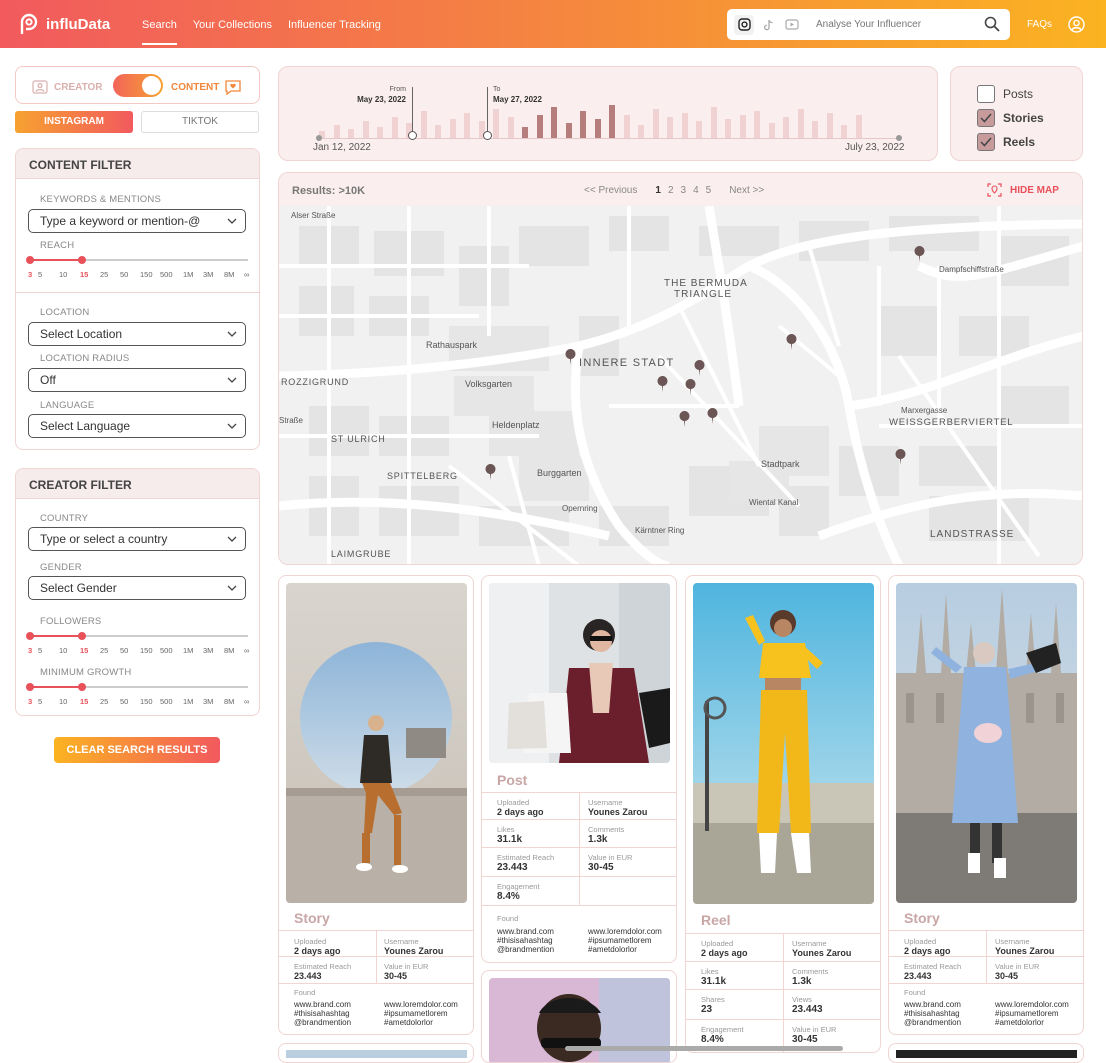 This screenshot has height=1063, width=1106. What do you see at coordinates (137, 292) in the screenshot?
I see `divider` at bounding box center [137, 292].